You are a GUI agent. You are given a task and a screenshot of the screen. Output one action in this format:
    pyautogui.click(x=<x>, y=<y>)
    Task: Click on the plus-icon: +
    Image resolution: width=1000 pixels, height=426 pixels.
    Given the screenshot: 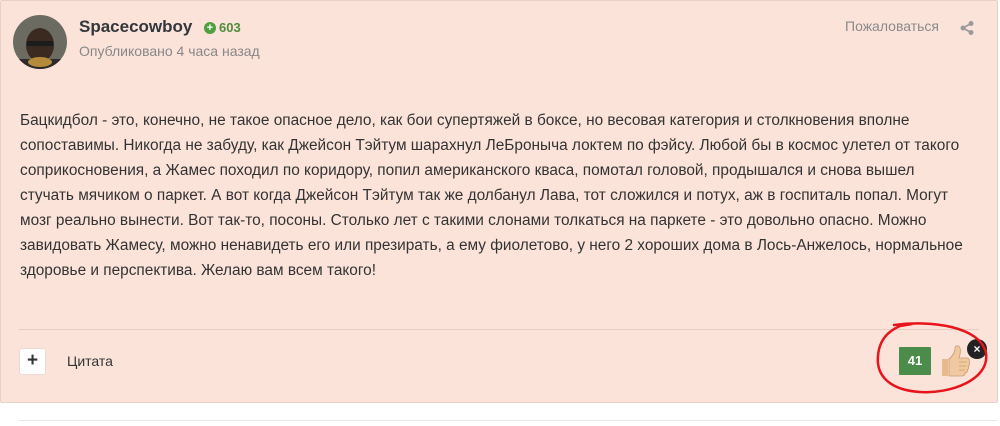 What is the action you would take?
    pyautogui.click(x=210, y=27)
    